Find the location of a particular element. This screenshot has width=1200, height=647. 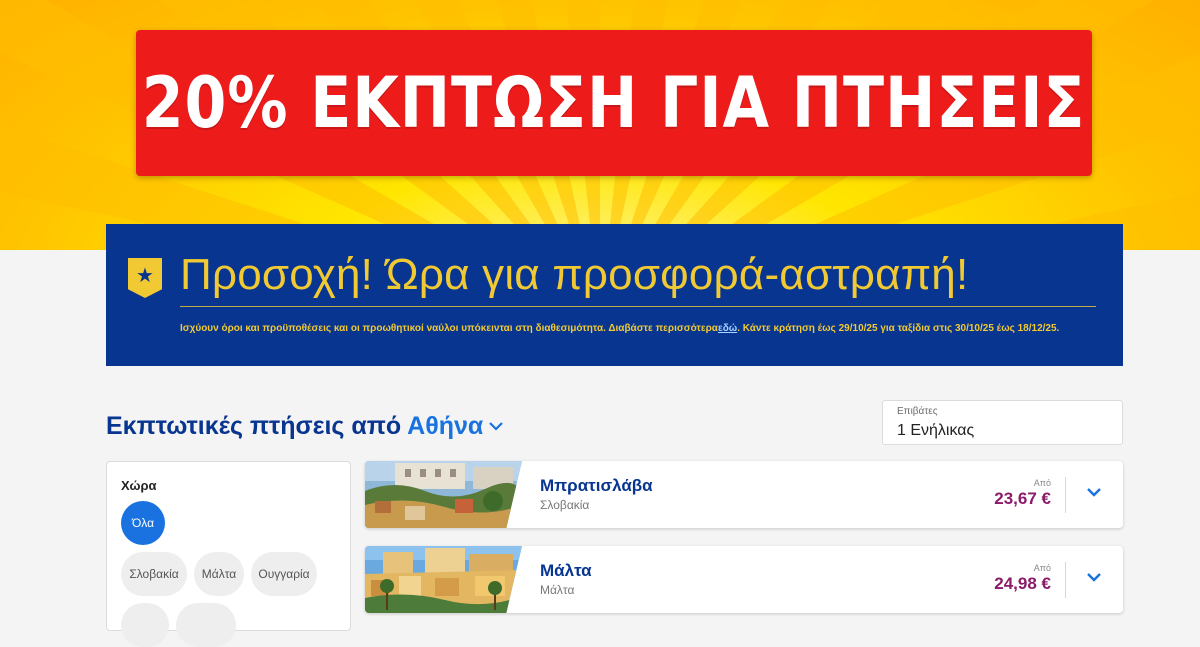

country-filter-title: Χώρα is located at coordinates (139, 485).